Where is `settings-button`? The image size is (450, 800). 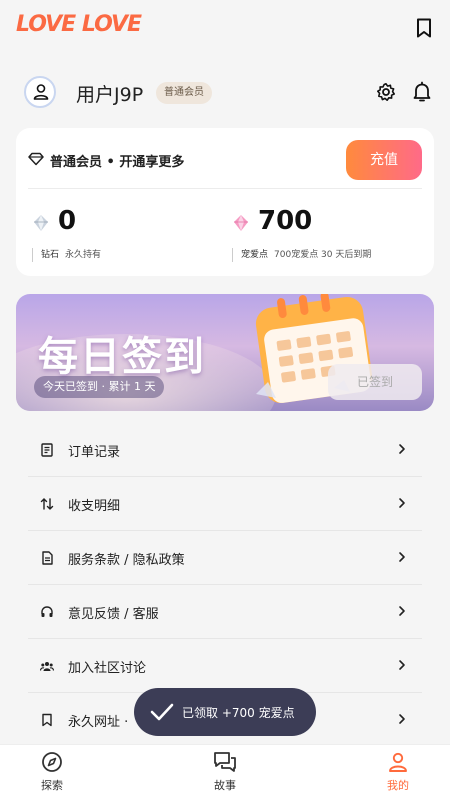
settings-button is located at coordinates (386, 94).